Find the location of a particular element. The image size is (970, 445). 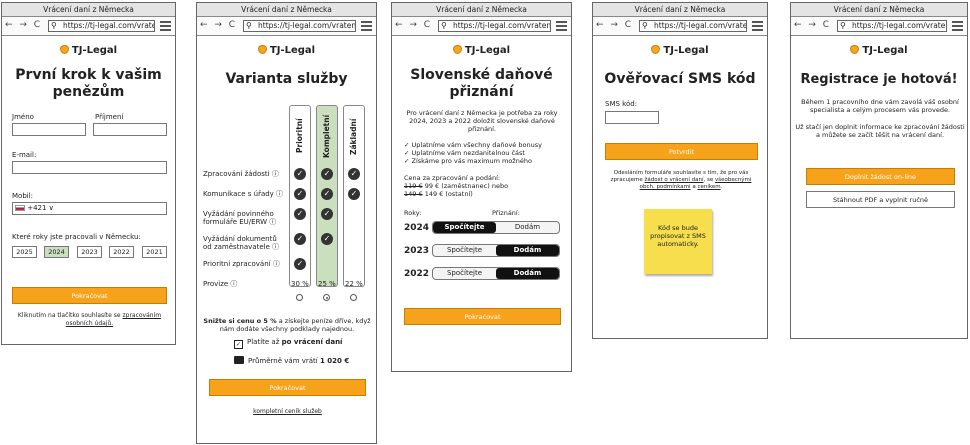

page-title: První krok k vašim penězům is located at coordinates (88, 83).